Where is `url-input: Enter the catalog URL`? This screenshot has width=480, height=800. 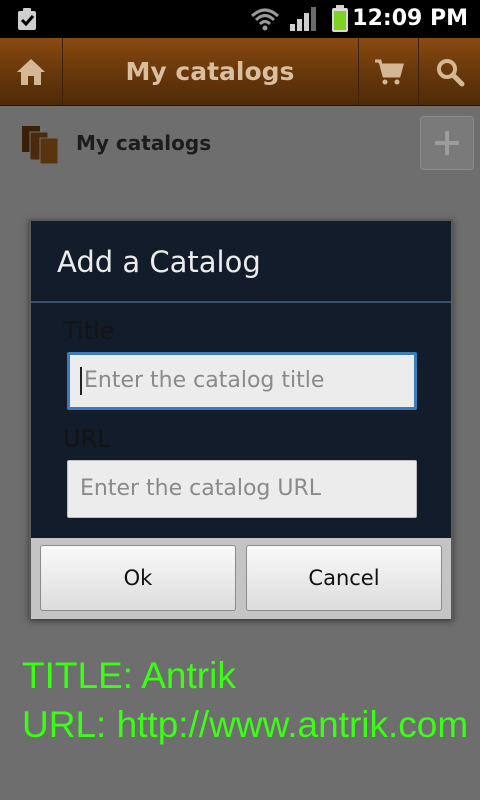 url-input: Enter the catalog URL is located at coordinates (242, 489).